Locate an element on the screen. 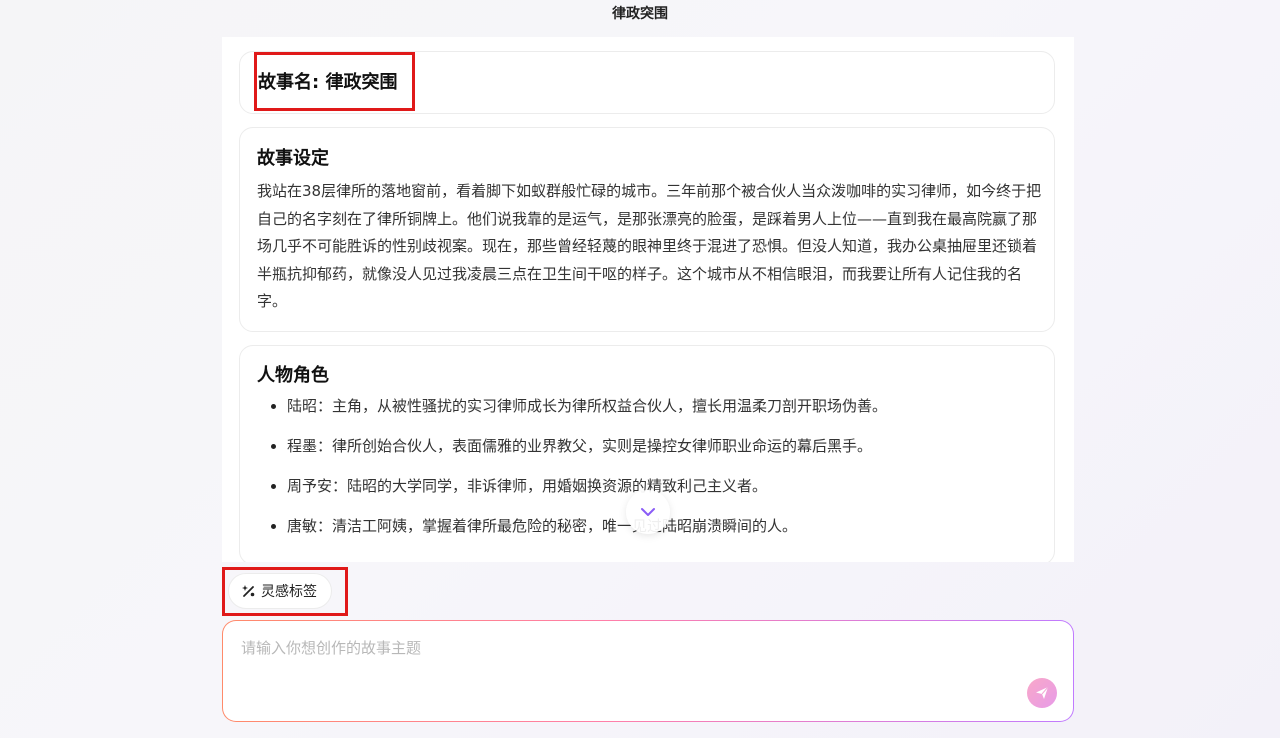  percent-sparkle-icon is located at coordinates (248, 591).